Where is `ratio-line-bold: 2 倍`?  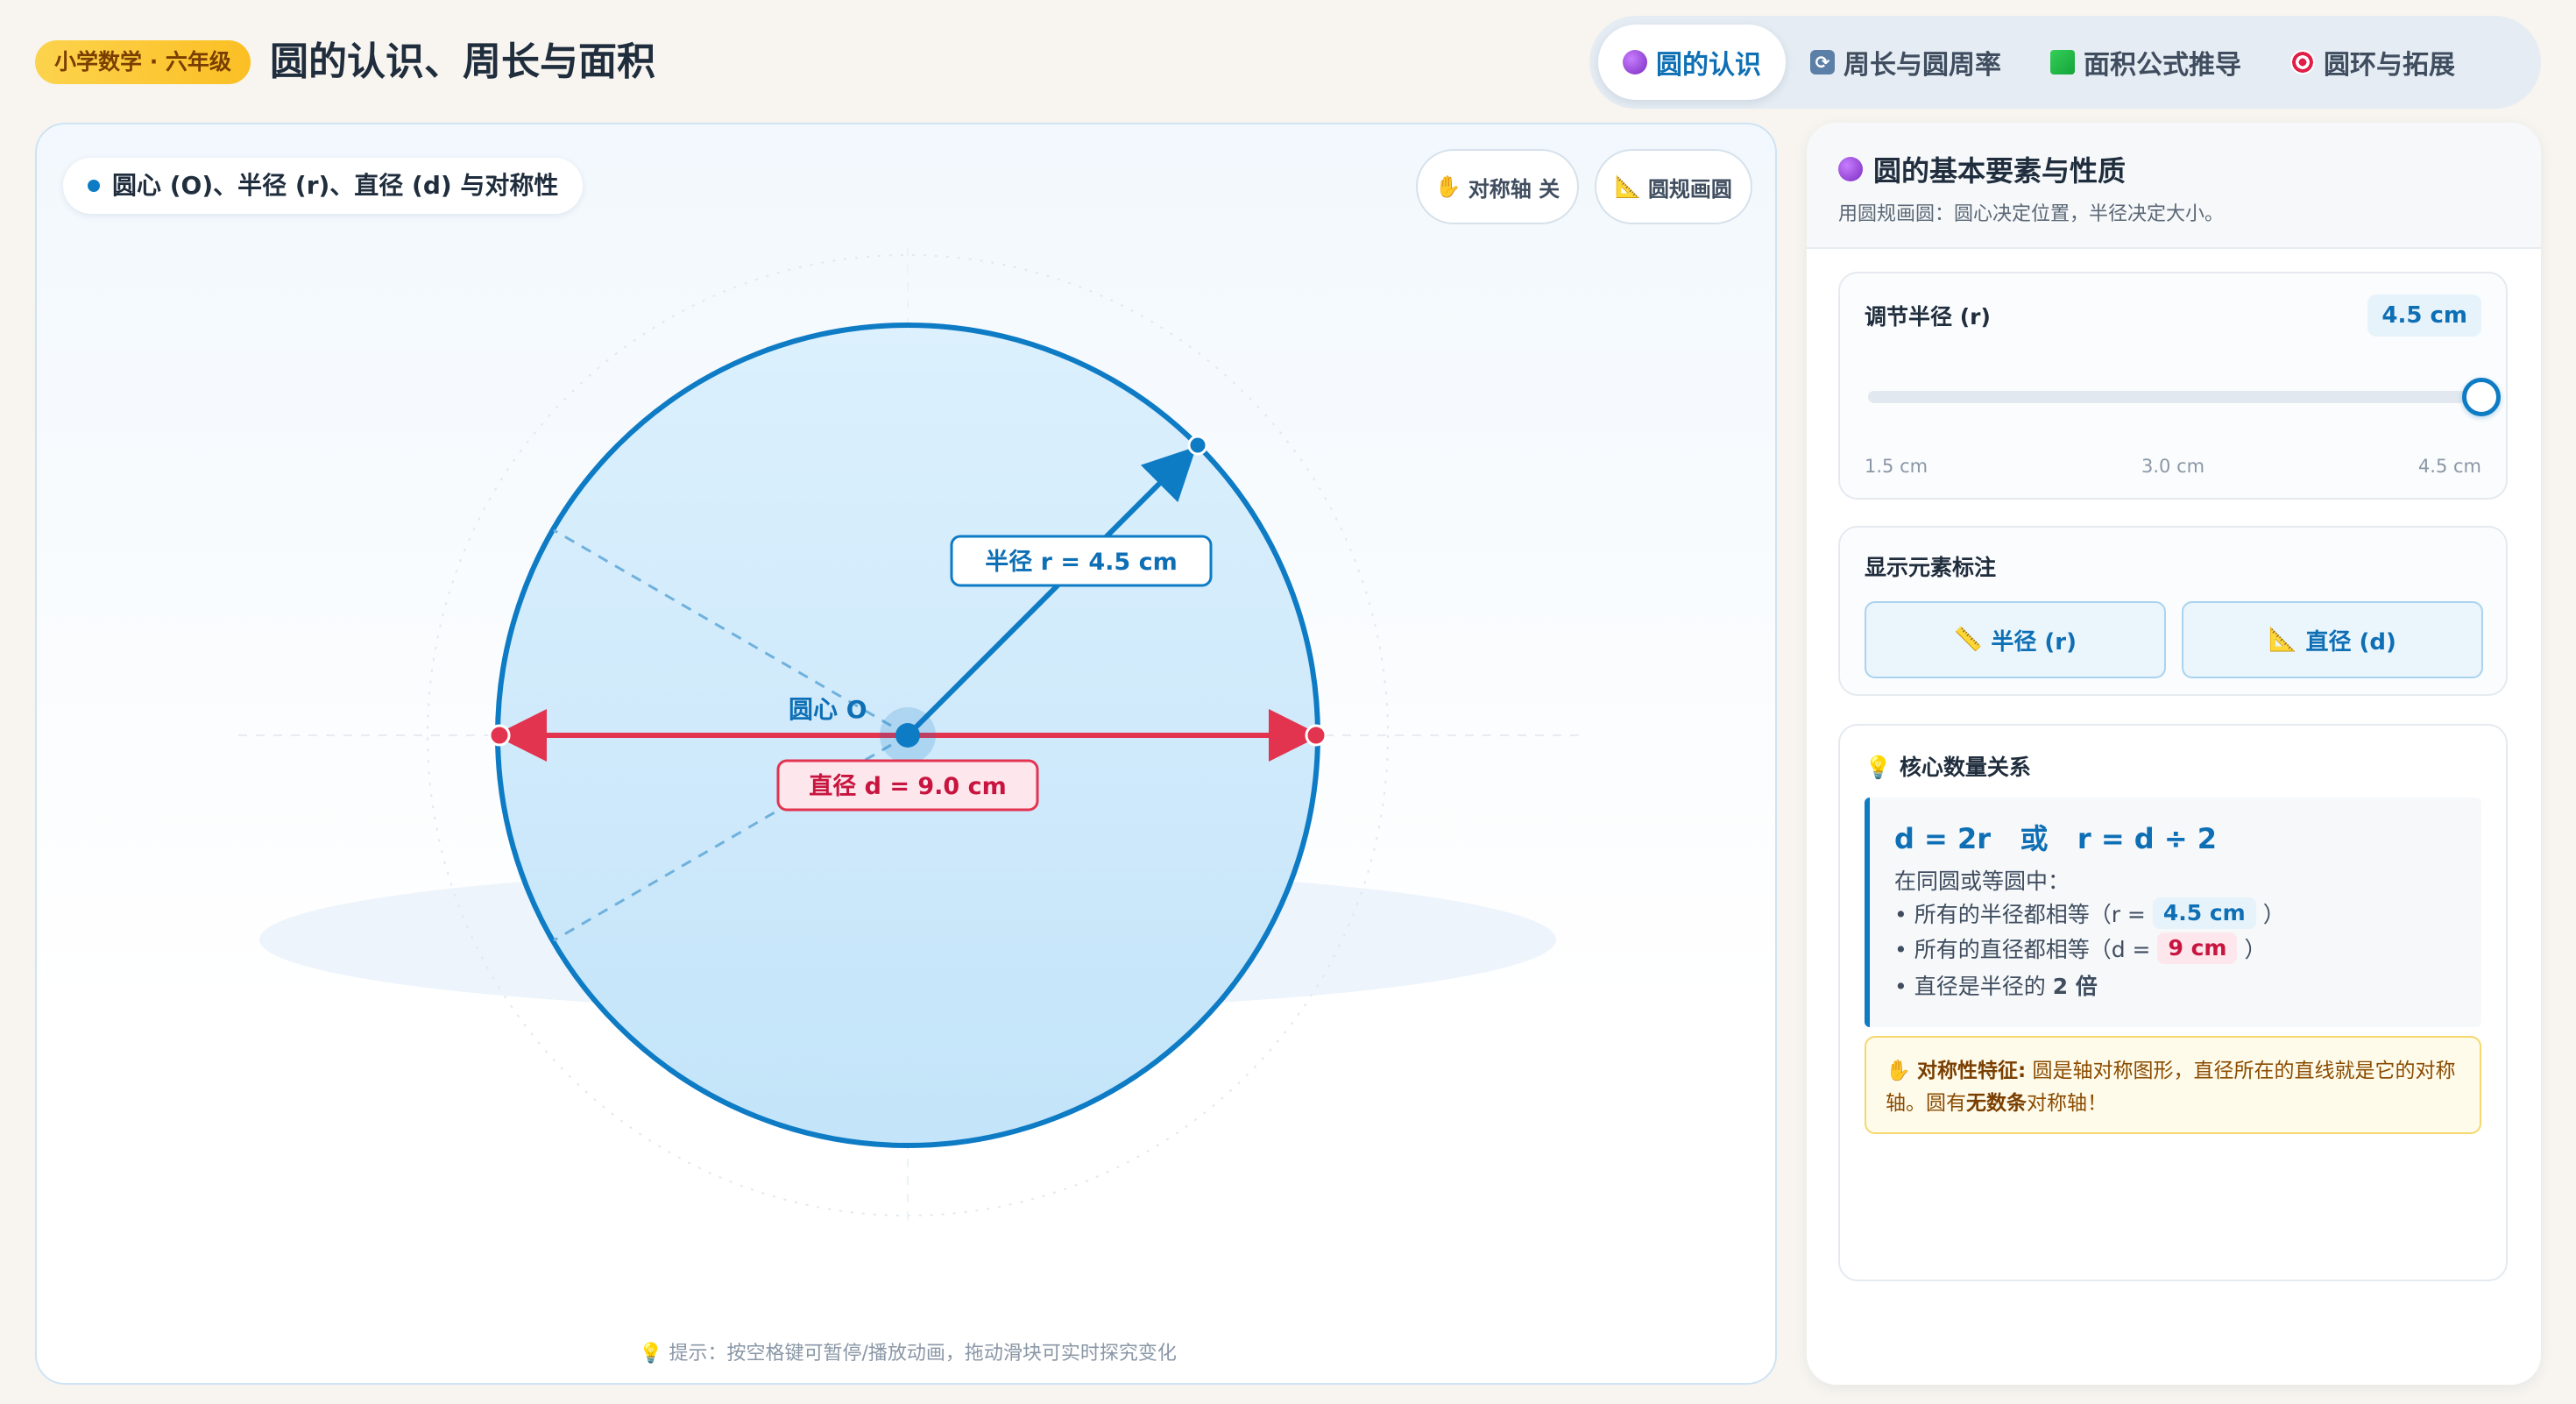
ratio-line-bold: 2 倍 is located at coordinates (2075, 987).